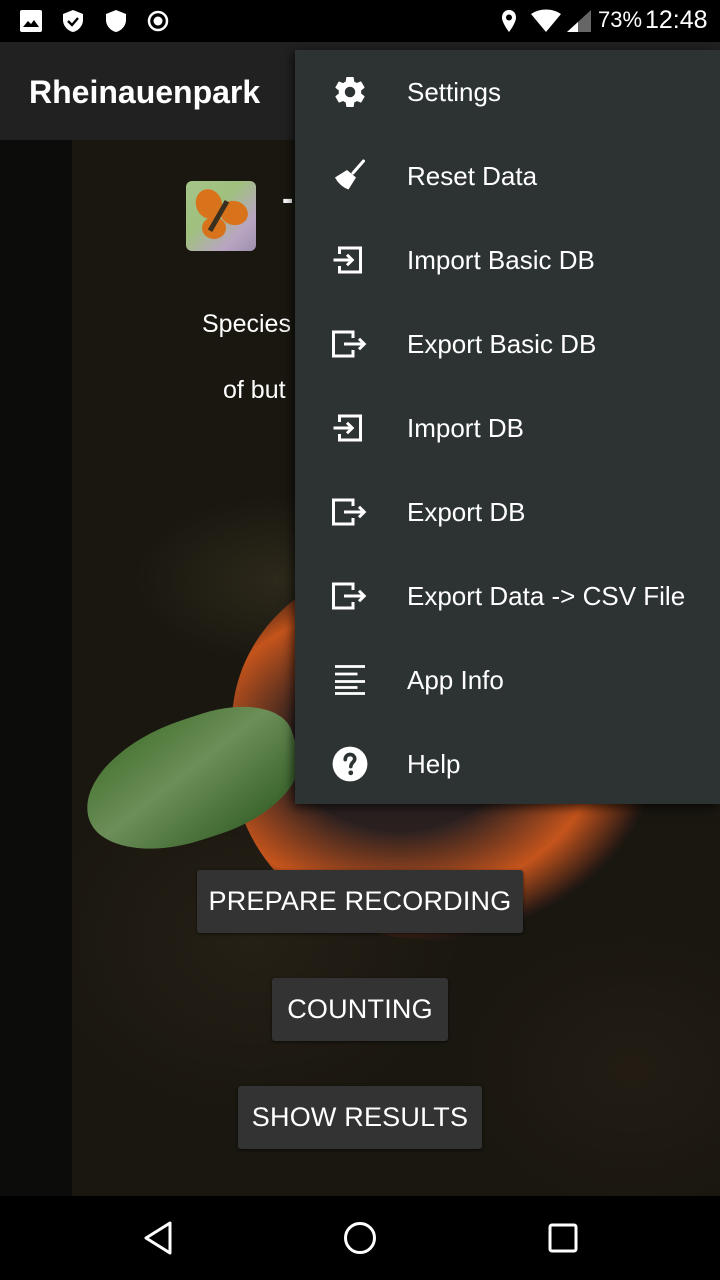 This screenshot has width=720, height=1280. I want to click on app-title: Rheinauenpark, so click(145, 92).